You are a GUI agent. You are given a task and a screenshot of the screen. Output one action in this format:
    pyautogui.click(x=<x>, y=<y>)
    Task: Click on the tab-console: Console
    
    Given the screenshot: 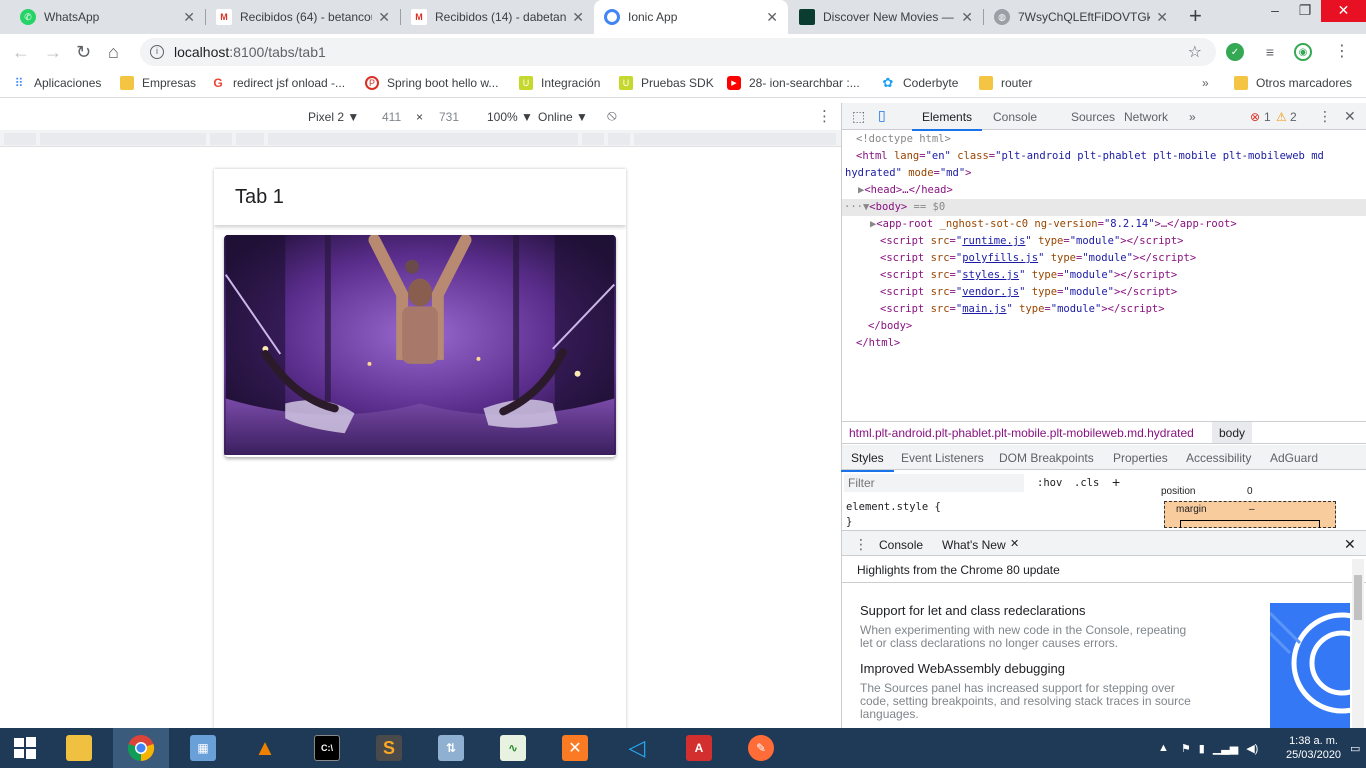 What is the action you would take?
    pyautogui.click(x=1015, y=117)
    